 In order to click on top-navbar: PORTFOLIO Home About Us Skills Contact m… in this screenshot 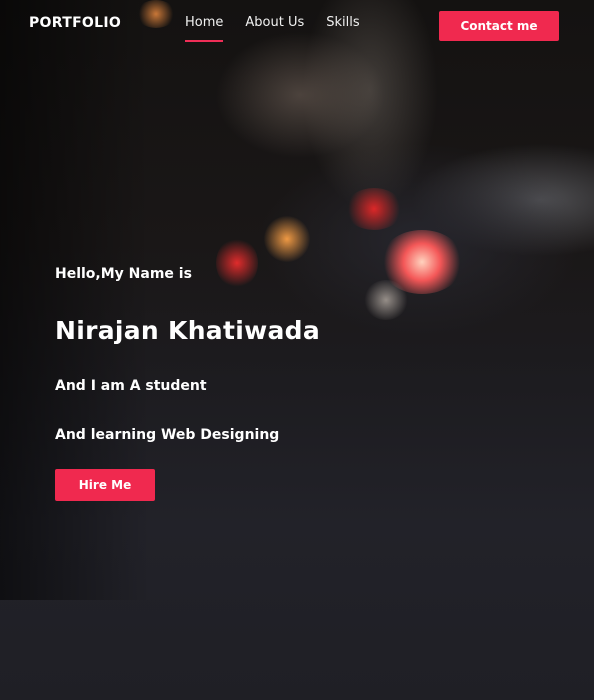, I will do `click(297, 25)`.